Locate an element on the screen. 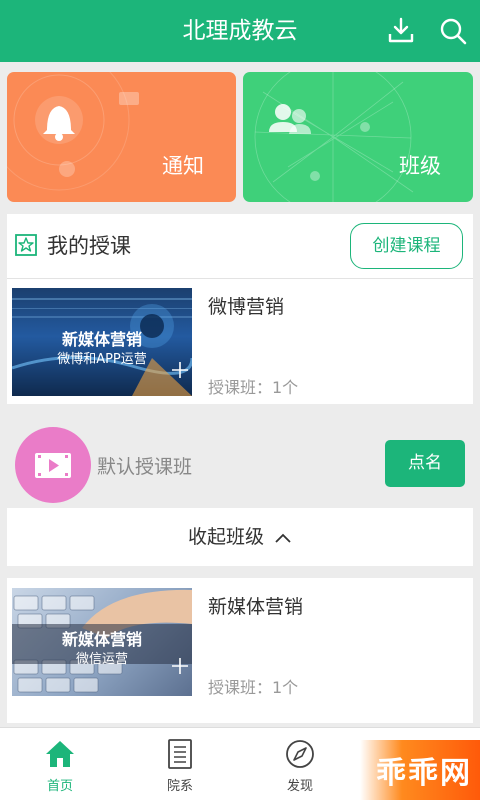  create-course-button: 创建课程 is located at coordinates (406, 246).